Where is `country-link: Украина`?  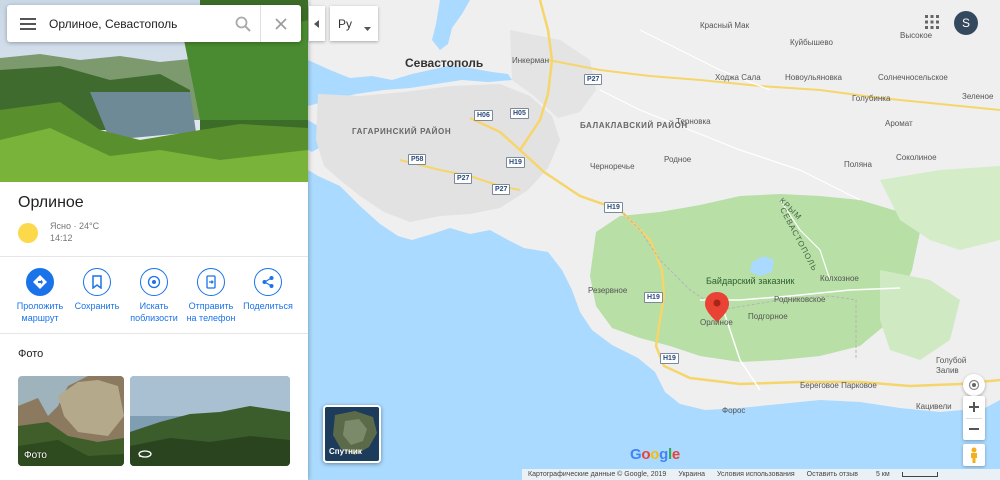 country-link: Украина is located at coordinates (691, 474).